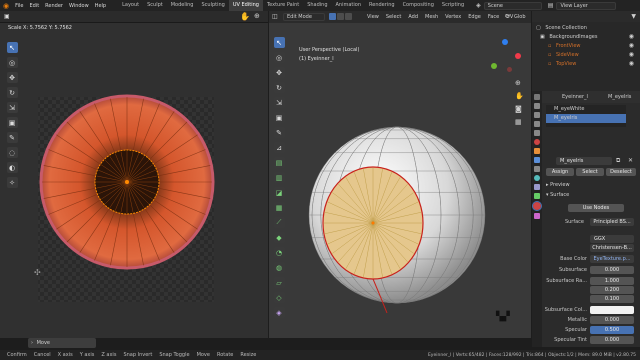  What do you see at coordinates (478, 5) in the screenshot?
I see `scene-icon: ◈` at bounding box center [478, 5].